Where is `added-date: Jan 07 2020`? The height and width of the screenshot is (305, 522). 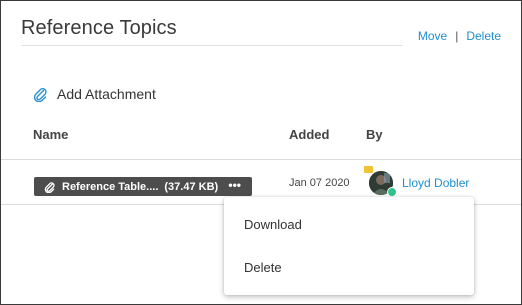
added-date: Jan 07 2020 is located at coordinates (319, 183).